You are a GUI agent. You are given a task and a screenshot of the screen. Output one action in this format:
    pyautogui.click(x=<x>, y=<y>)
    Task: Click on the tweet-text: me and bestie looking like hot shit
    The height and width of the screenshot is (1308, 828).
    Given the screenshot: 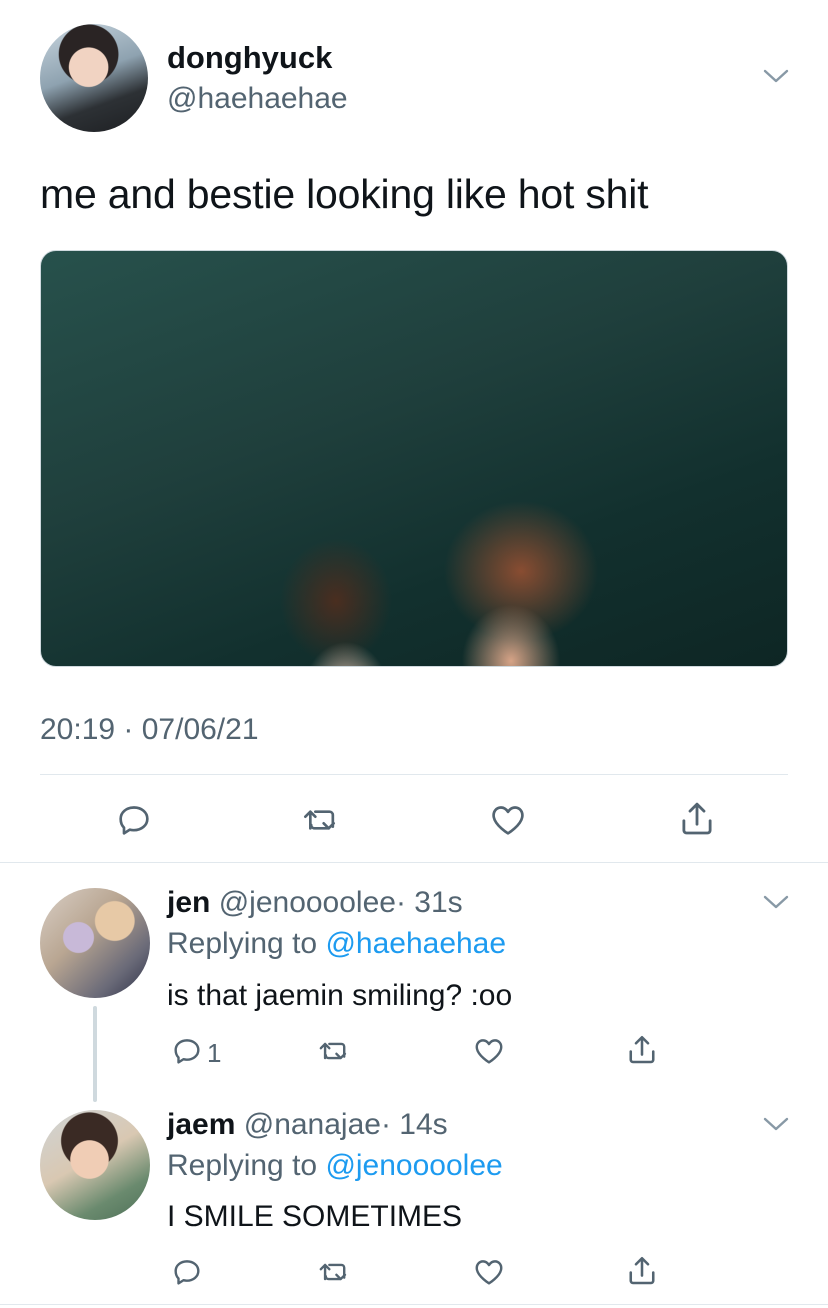 What is the action you would take?
    pyautogui.click(x=344, y=194)
    